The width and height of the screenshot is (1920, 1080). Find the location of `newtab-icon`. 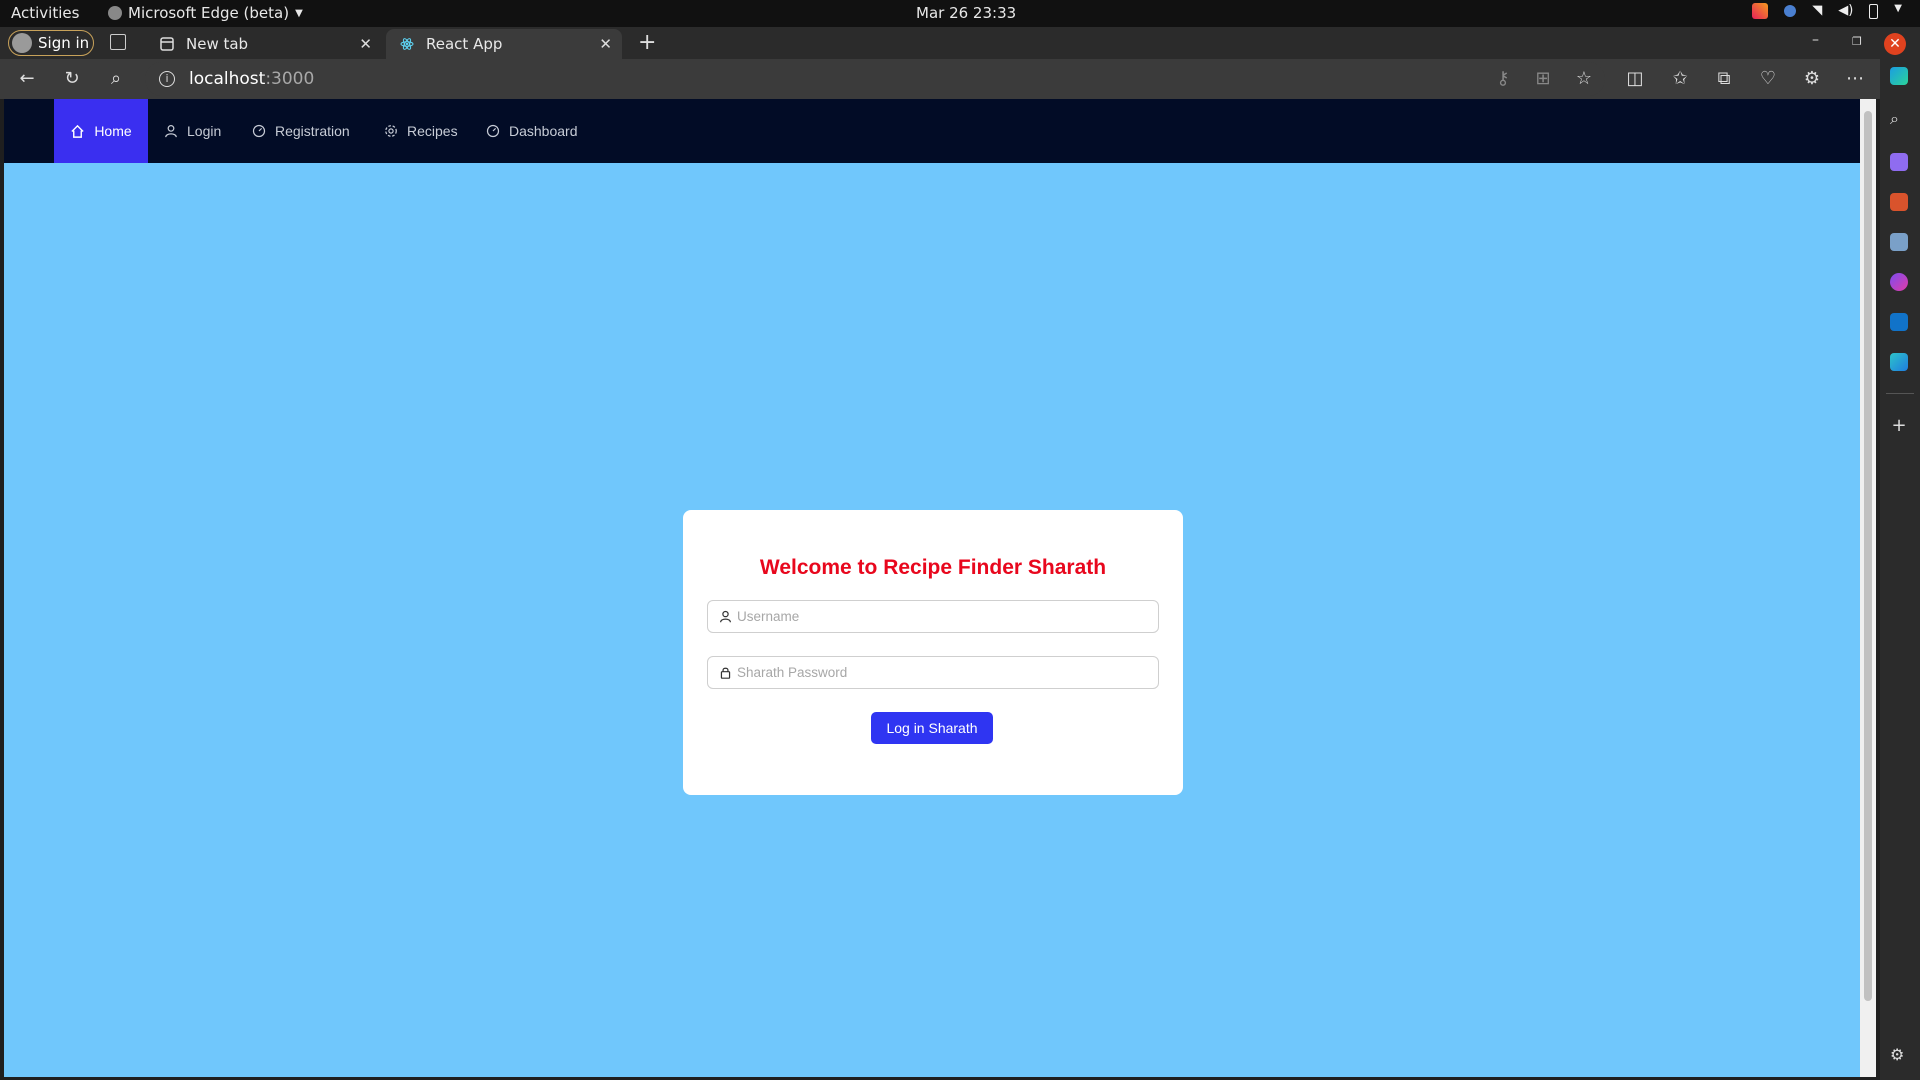

newtab-icon is located at coordinates (167, 44).